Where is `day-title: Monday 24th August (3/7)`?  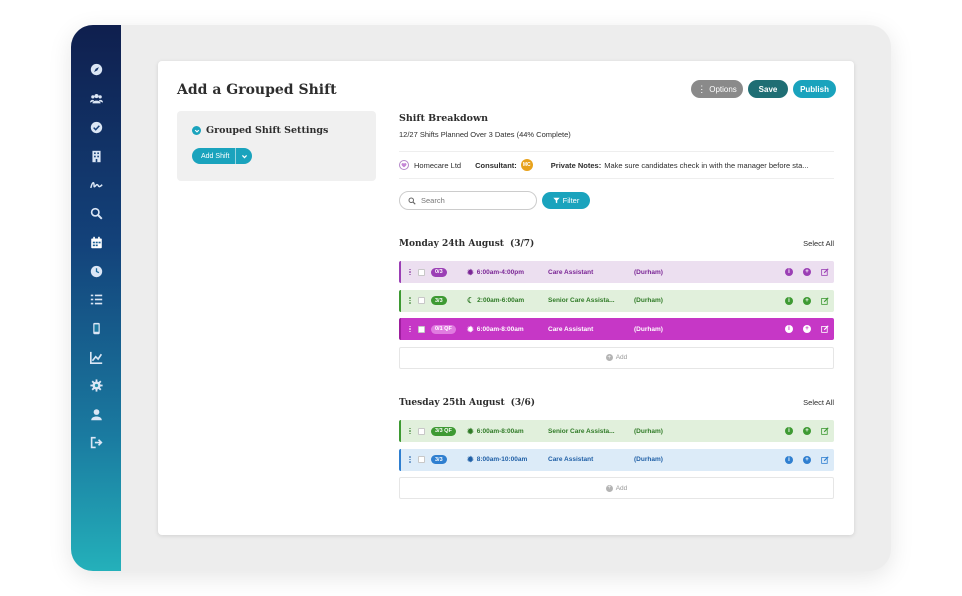 day-title: Monday 24th August (3/7) is located at coordinates (466, 244).